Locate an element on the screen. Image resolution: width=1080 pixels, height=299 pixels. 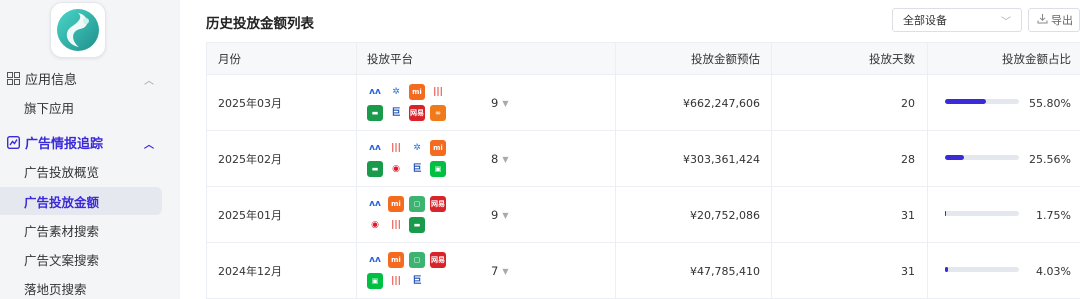
sidebar-item-ad-overview: 广告投放概览 is located at coordinates (81, 171).